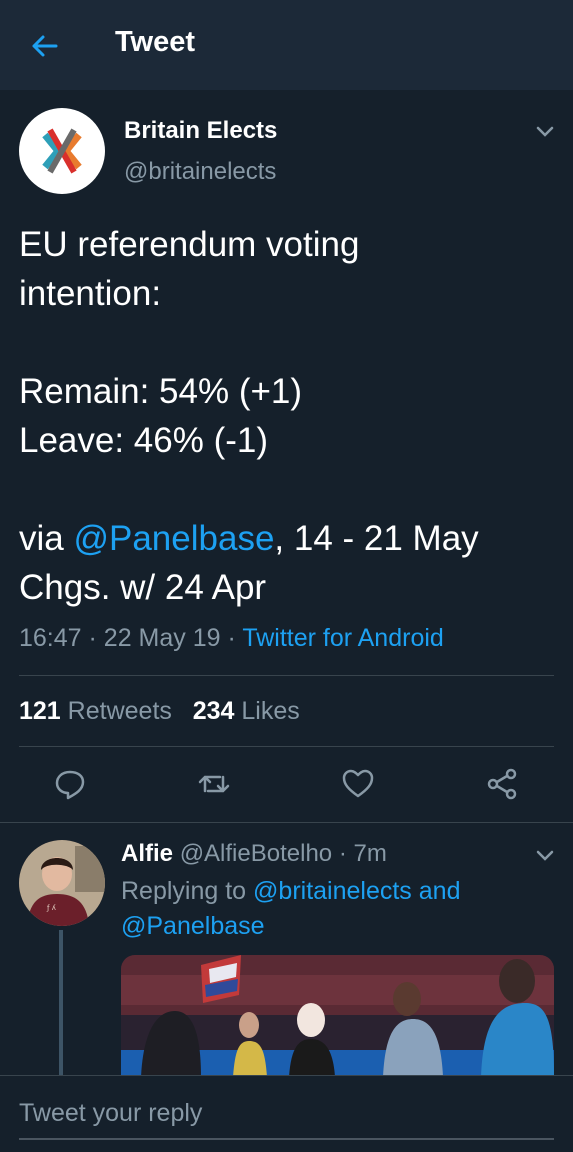 The image size is (573, 1152). I want to click on tweet-time: 16:47, so click(50, 638).